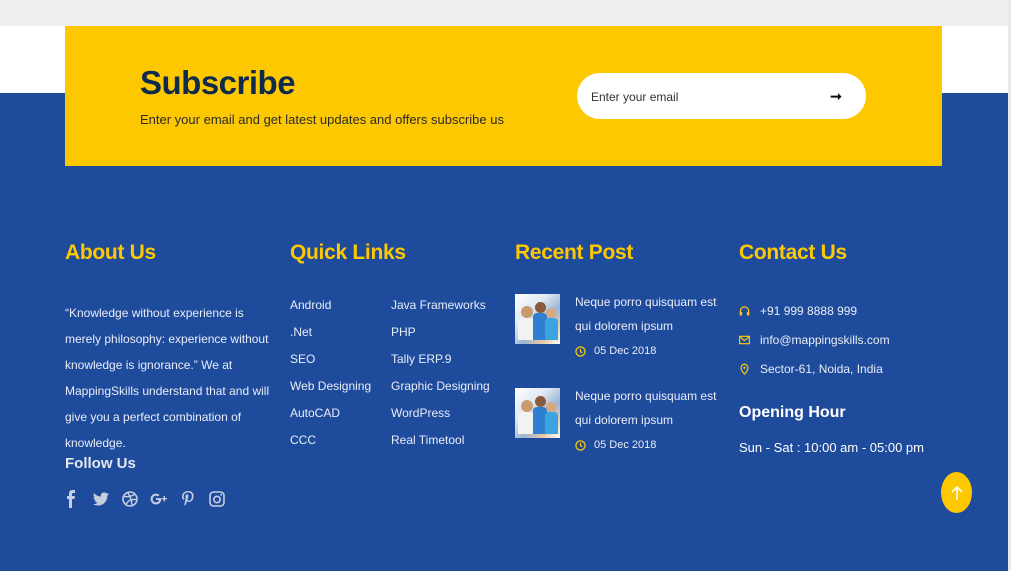 This screenshot has width=1011, height=571. What do you see at coordinates (440, 336) in the screenshot?
I see `list-item: PHP` at bounding box center [440, 336].